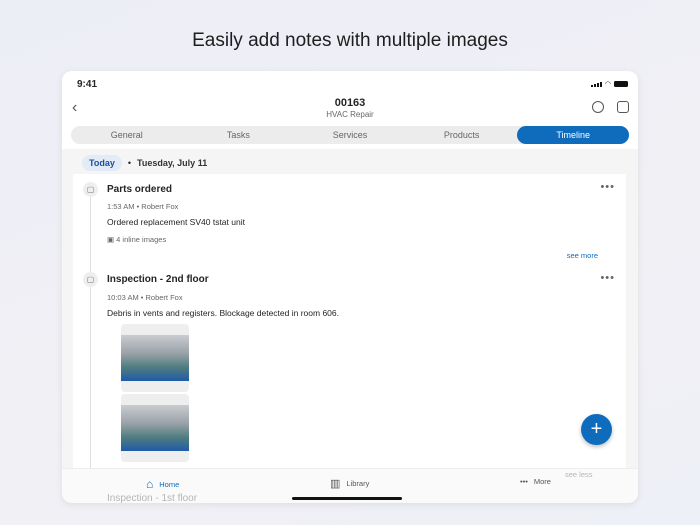 This screenshot has width=700, height=525. I want to click on tab-general: General, so click(127, 135).